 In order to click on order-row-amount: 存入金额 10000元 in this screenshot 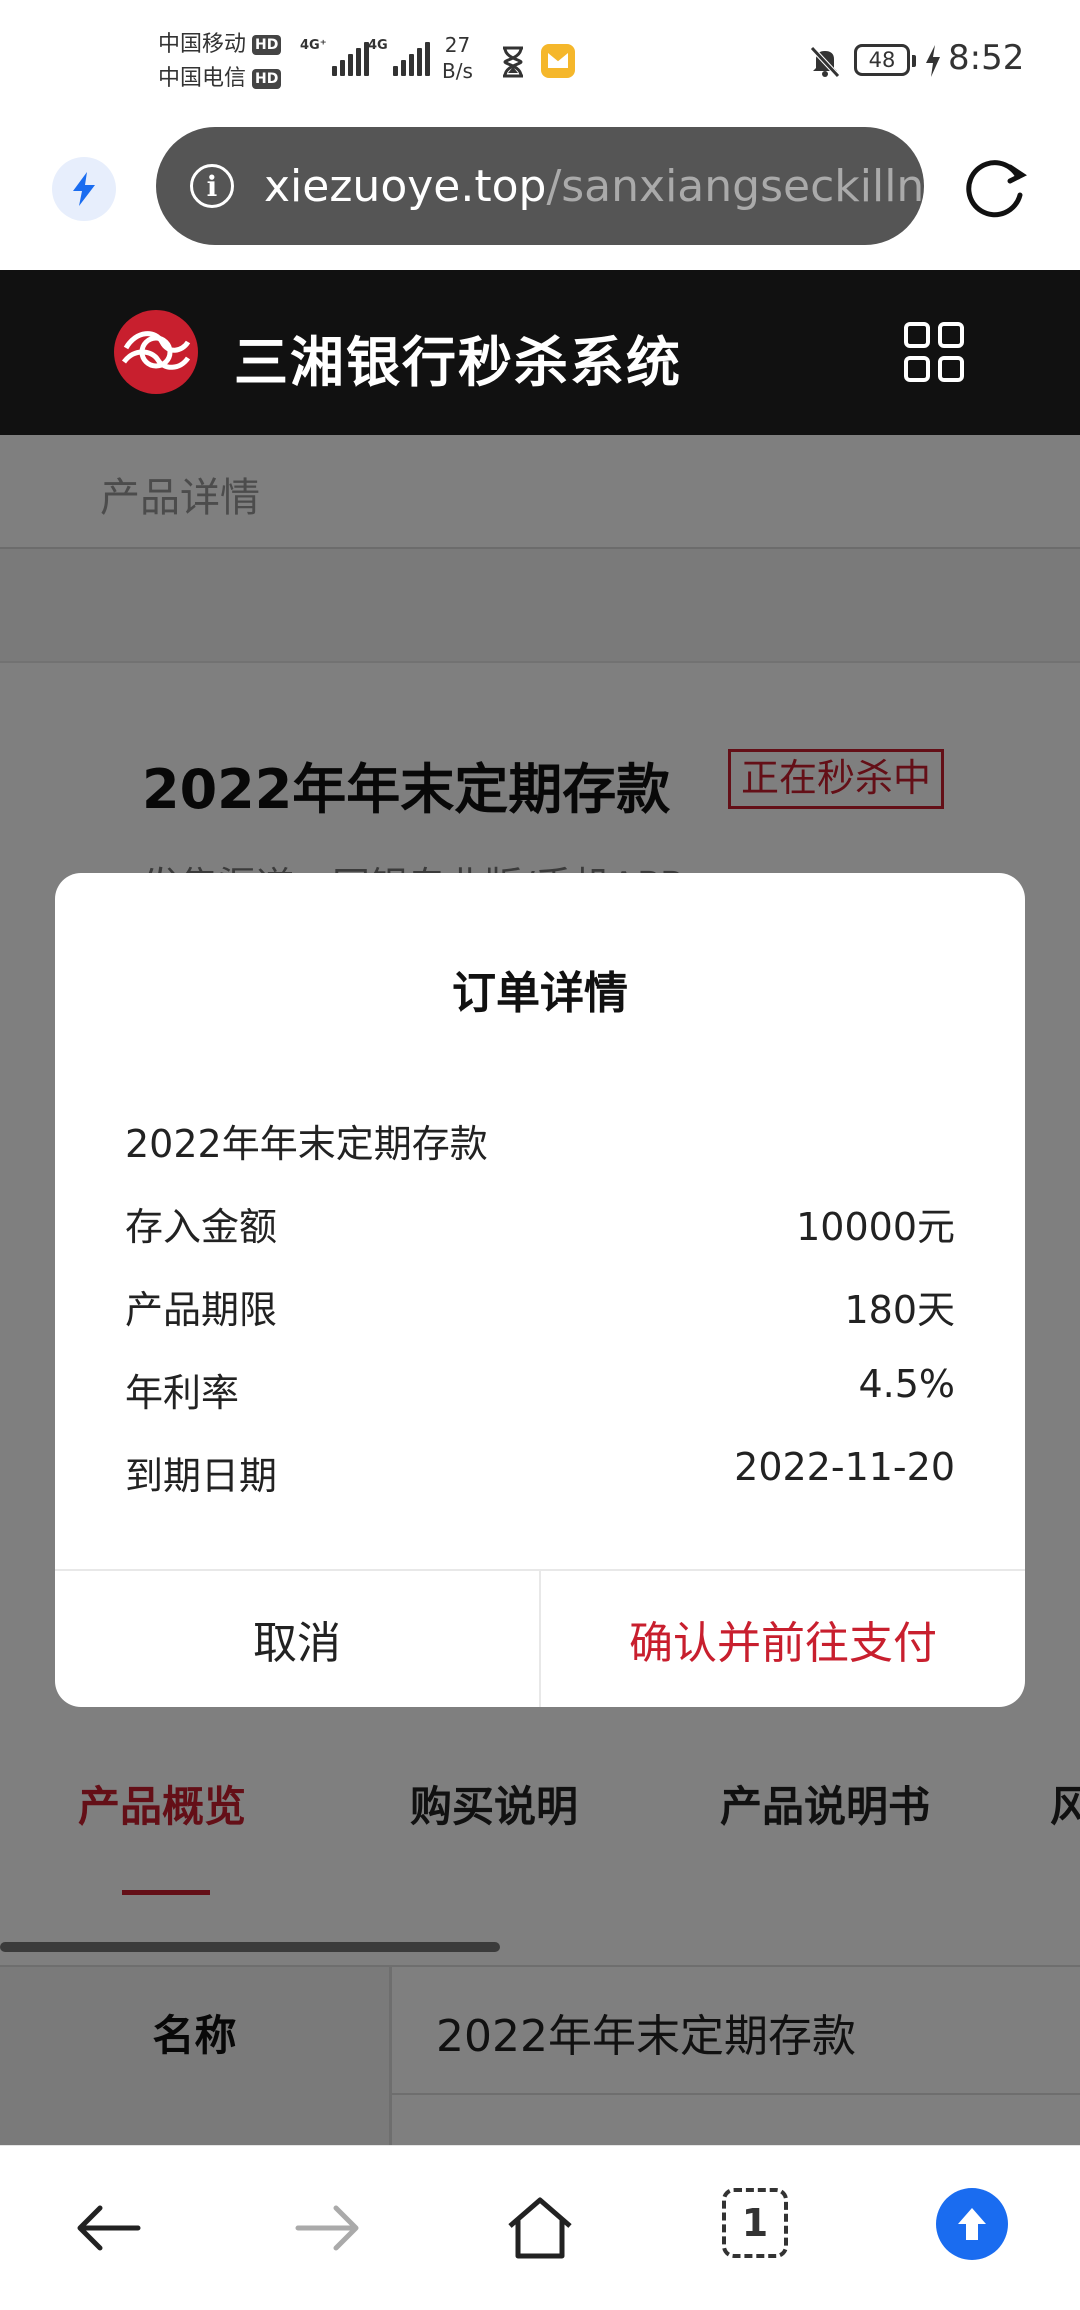, I will do `click(540, 1223)`.